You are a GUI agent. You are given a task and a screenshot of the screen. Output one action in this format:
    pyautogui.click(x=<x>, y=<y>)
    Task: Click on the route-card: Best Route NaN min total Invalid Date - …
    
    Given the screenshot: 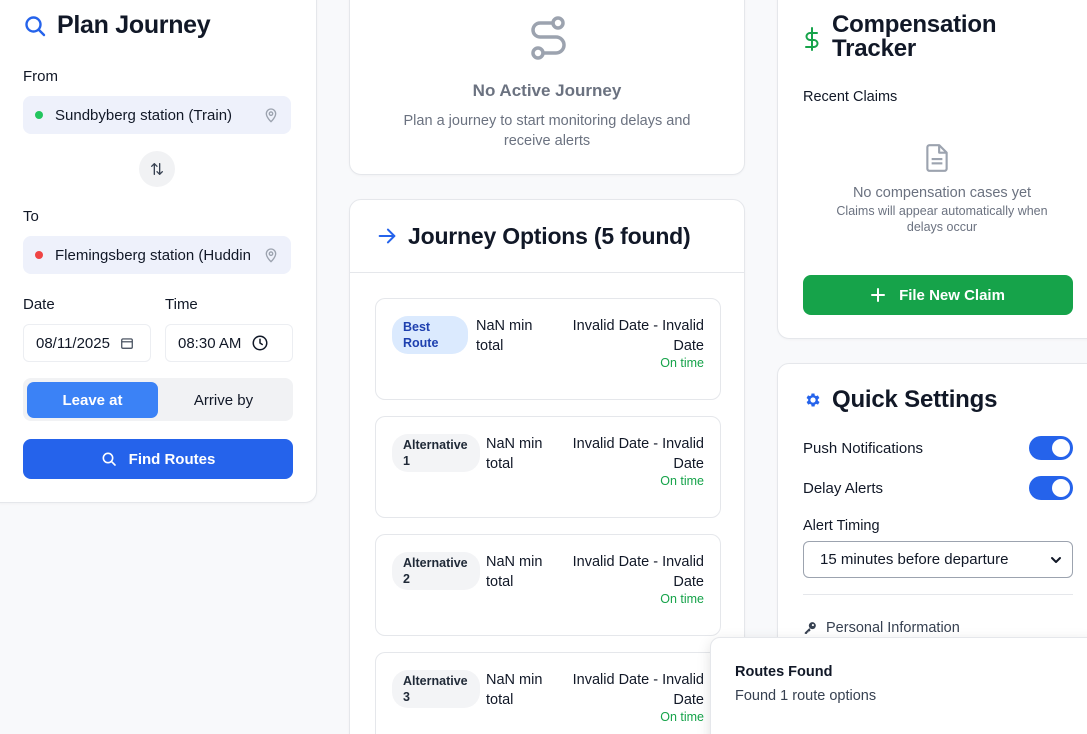 What is the action you would take?
    pyautogui.click(x=548, y=349)
    